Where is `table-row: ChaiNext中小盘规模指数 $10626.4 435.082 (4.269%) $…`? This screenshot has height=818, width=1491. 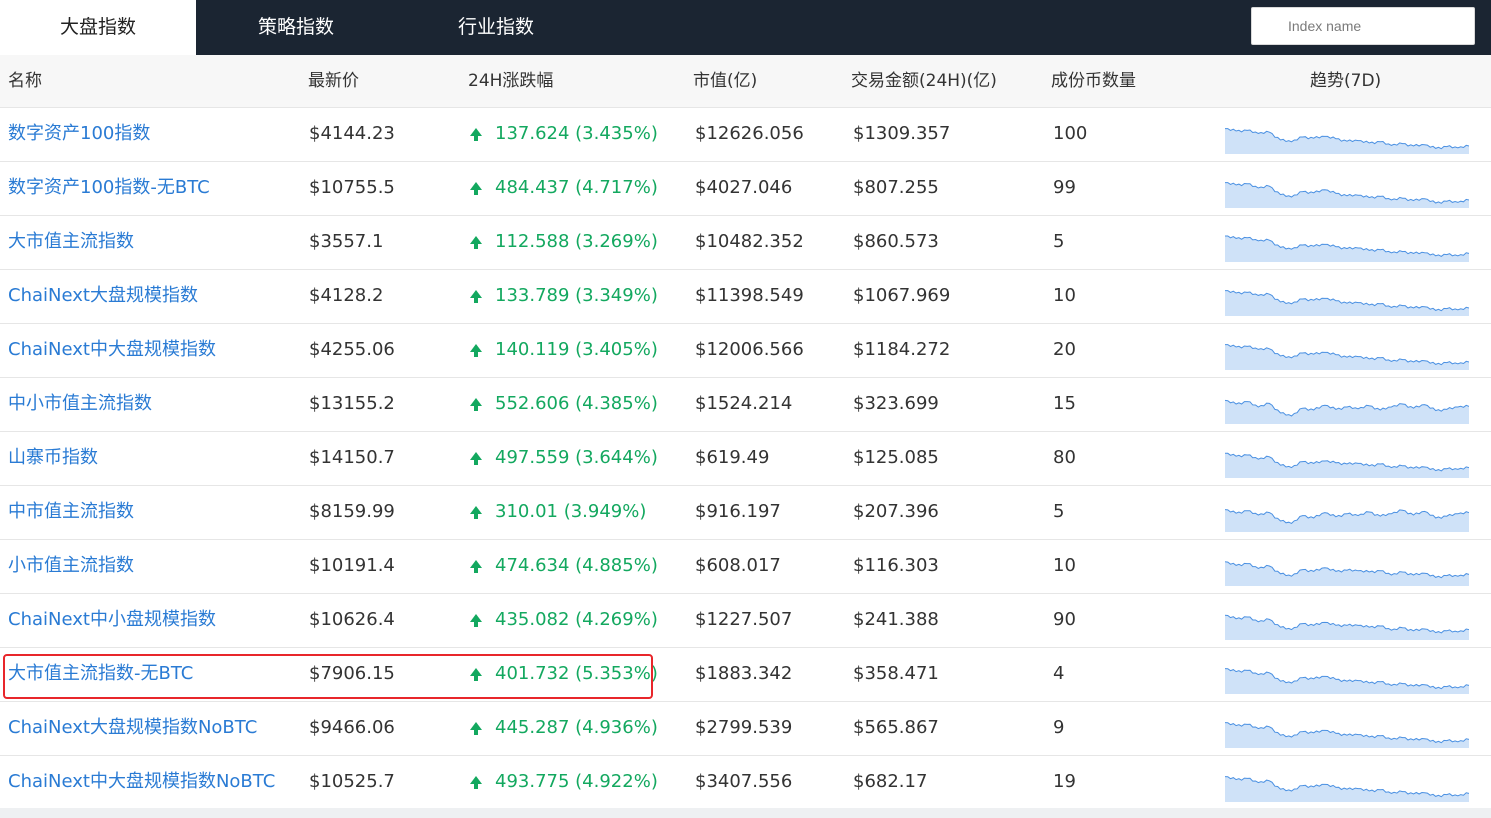 table-row: ChaiNext中小盘规模指数 $10626.4 435.082 (4.269%) $… is located at coordinates (745, 621).